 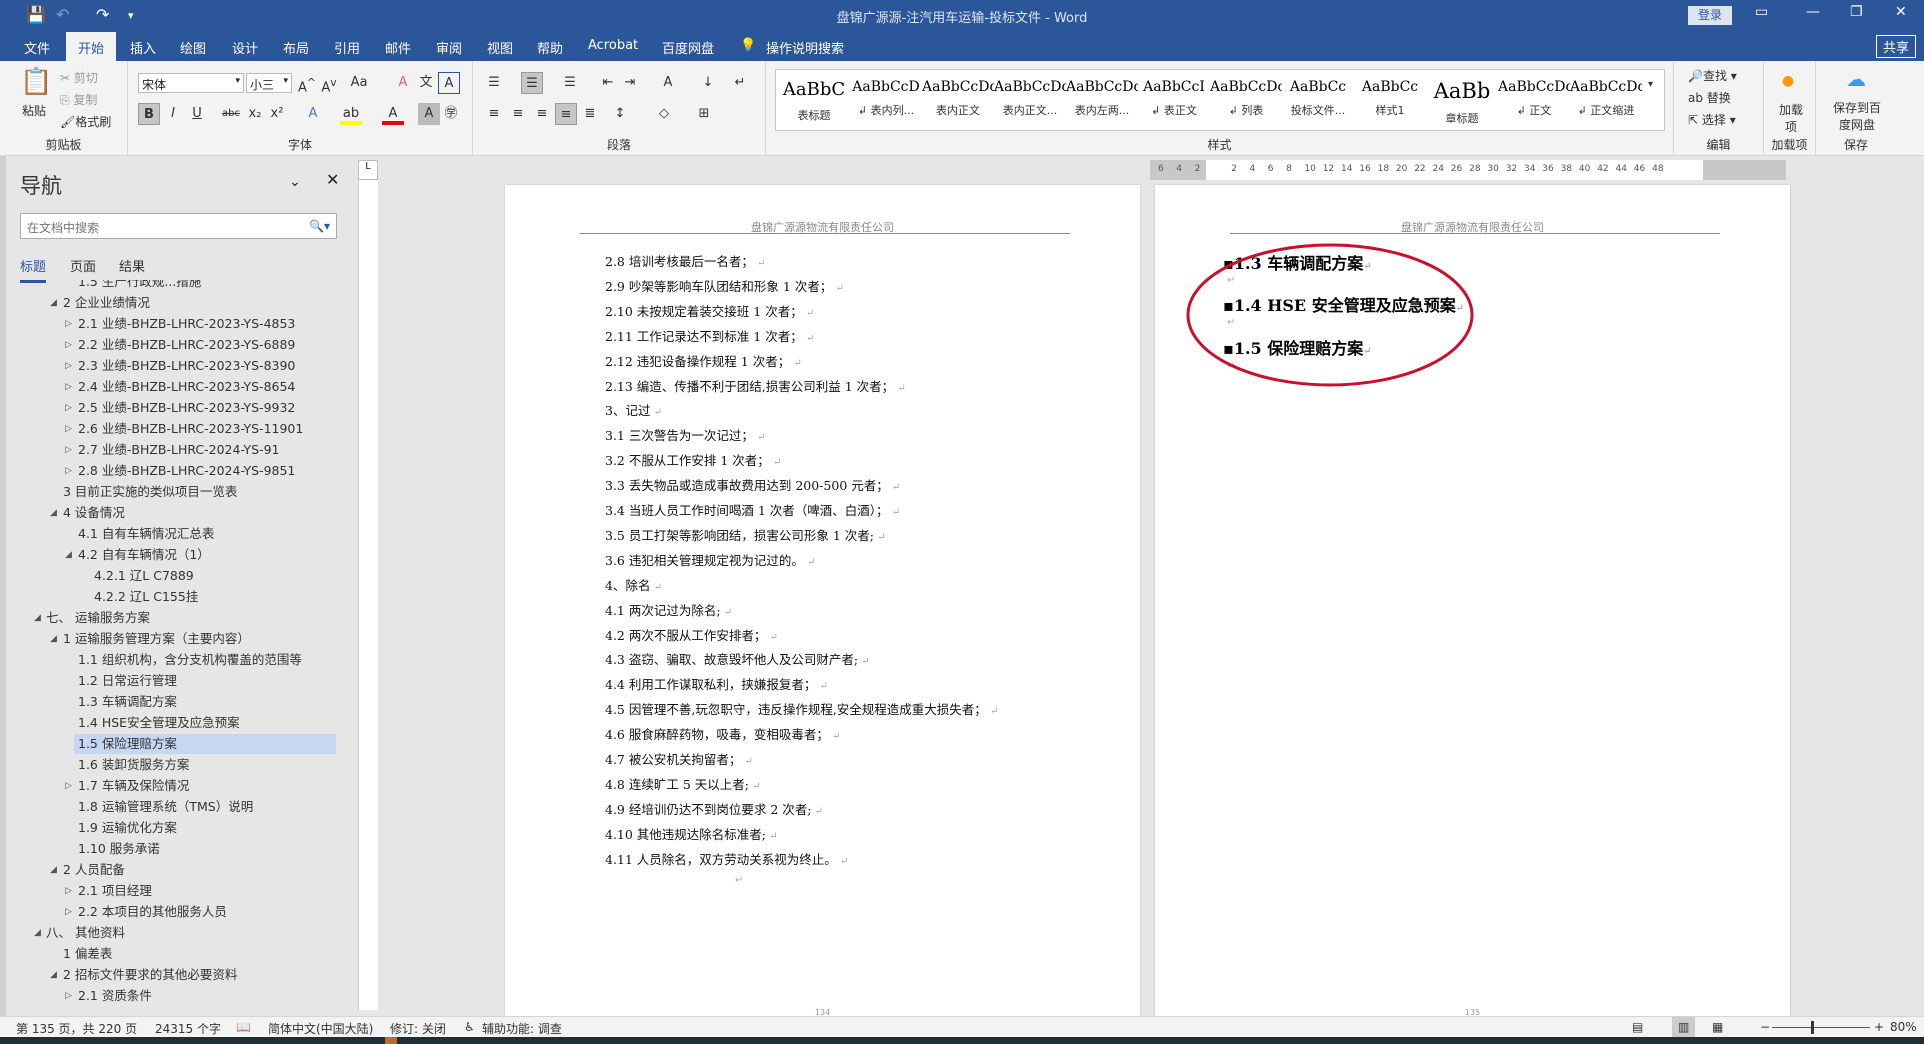 I want to click on search-icon: 🔍▾, so click(x=319, y=226).